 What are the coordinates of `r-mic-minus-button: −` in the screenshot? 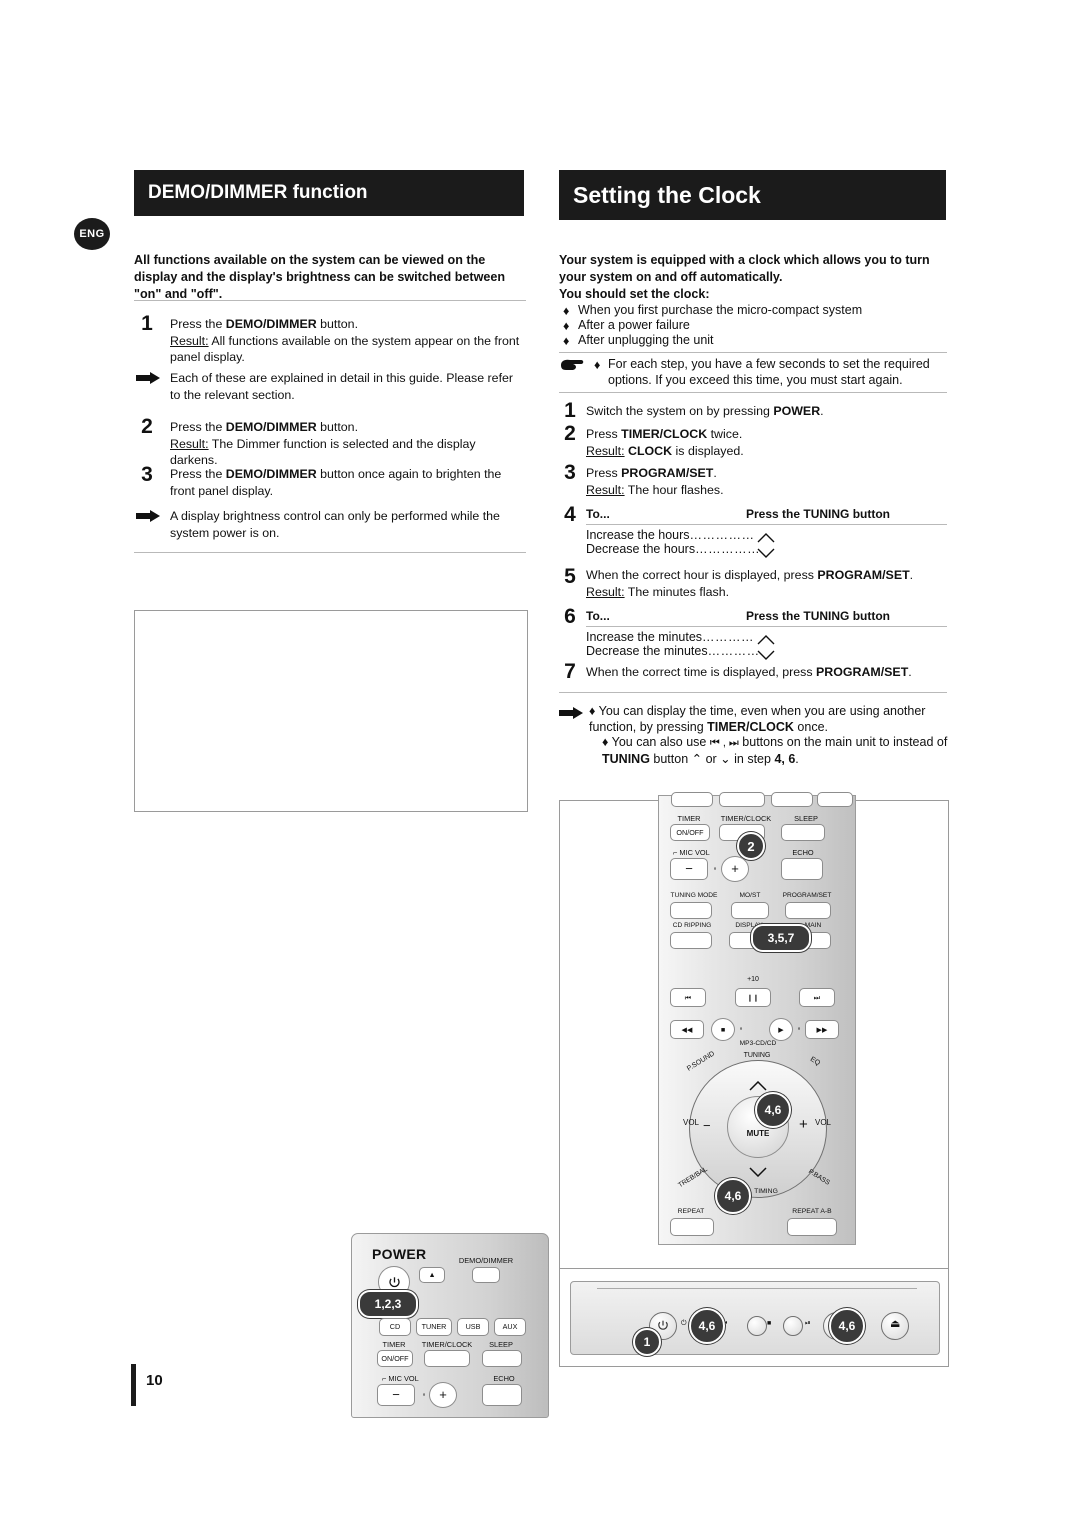 It's located at (689, 869).